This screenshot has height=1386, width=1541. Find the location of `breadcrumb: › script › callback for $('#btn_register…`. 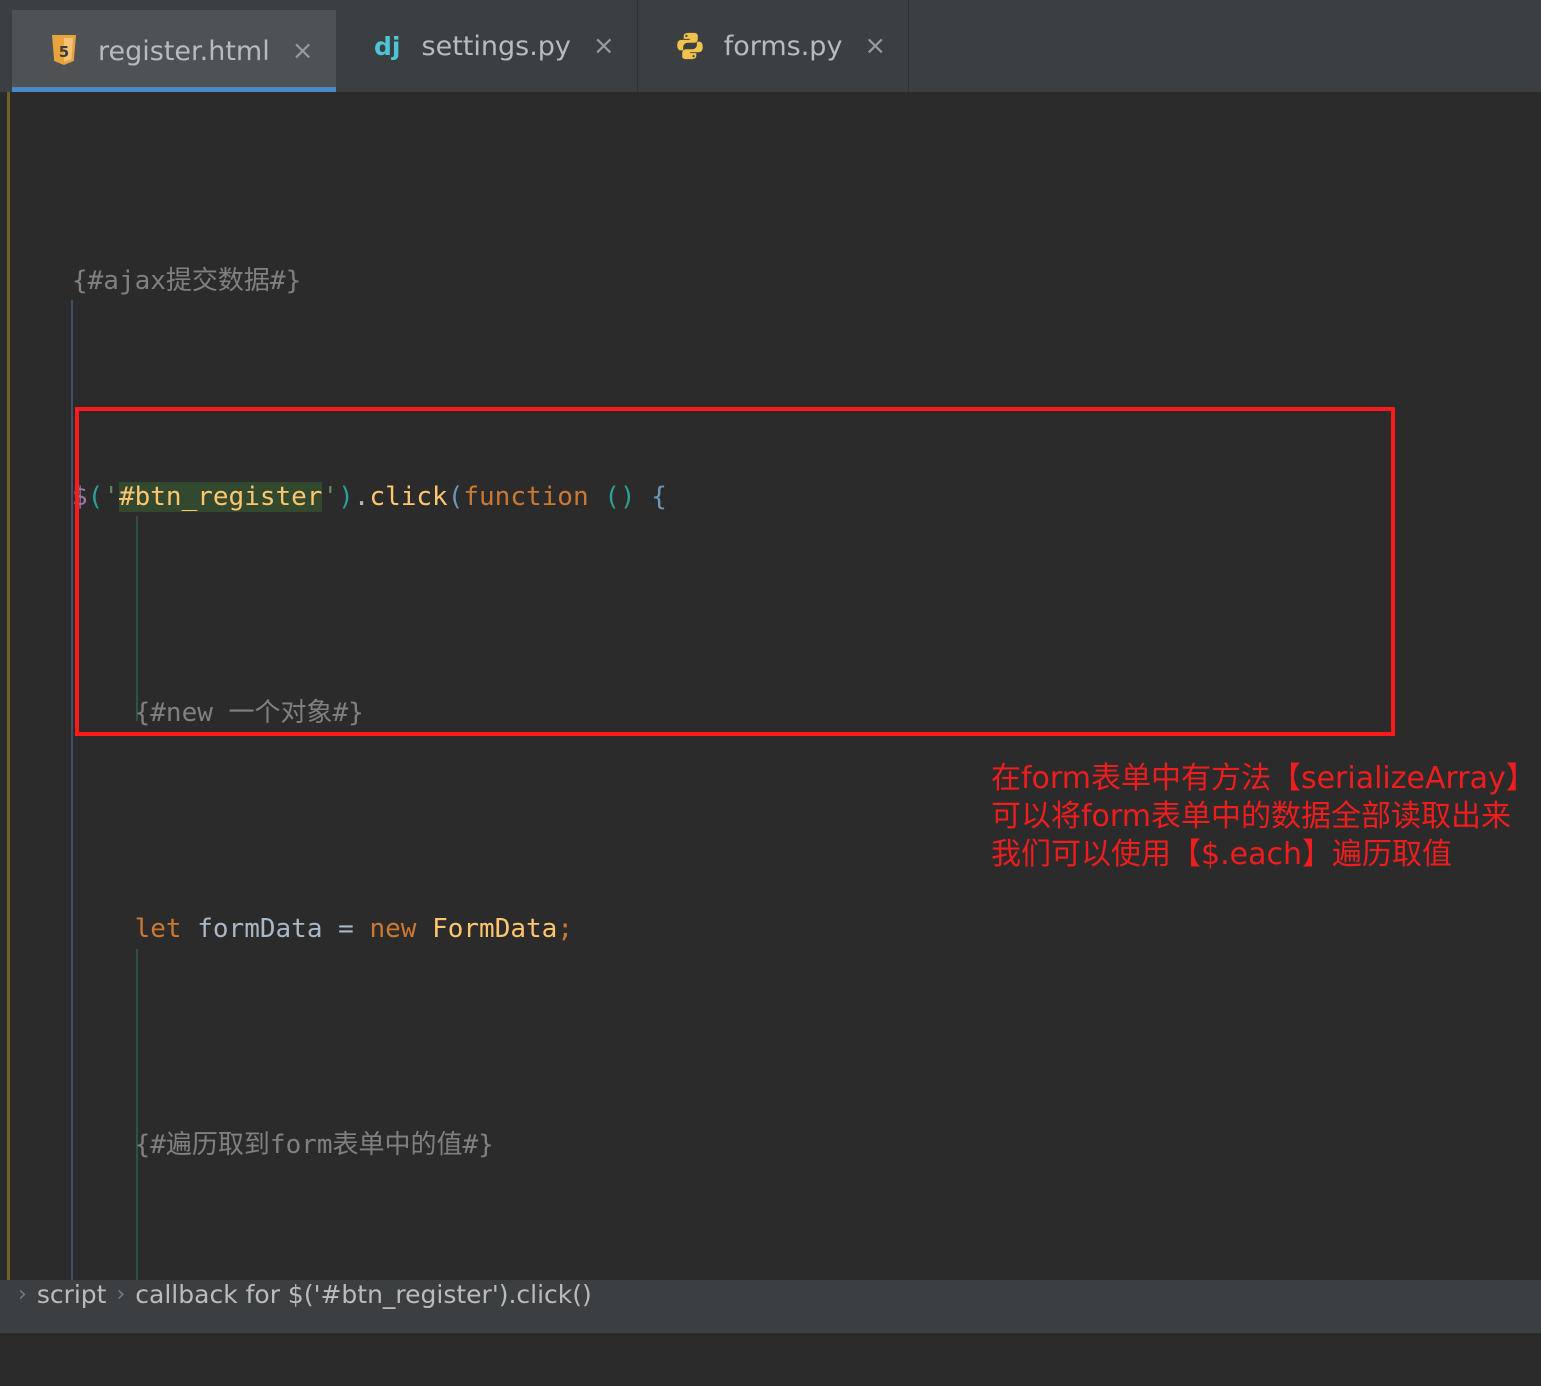

breadcrumb: › script › callback for $('#btn_register… is located at coordinates (770, 1294).